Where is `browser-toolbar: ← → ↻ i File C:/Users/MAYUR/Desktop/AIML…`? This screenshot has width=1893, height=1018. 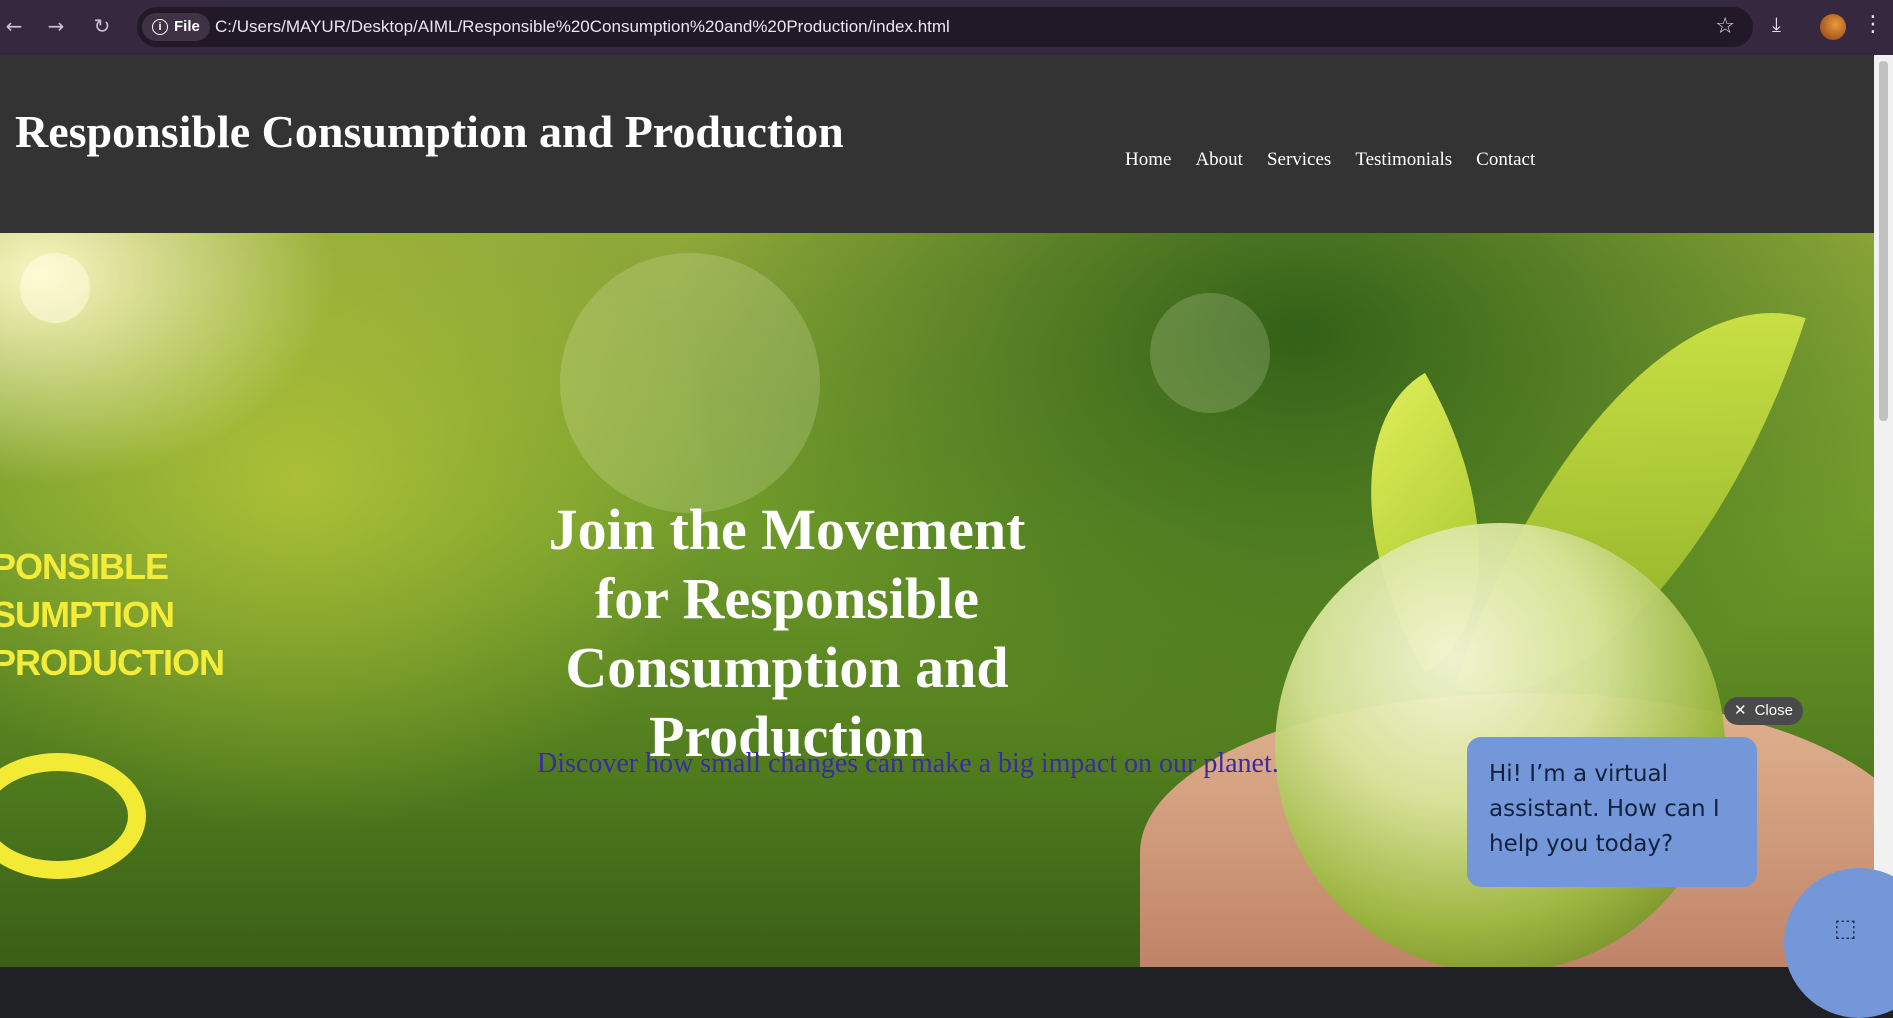
browser-toolbar: ← → ↻ i File C:/Users/MAYUR/Desktop/AIML… is located at coordinates (946, 27).